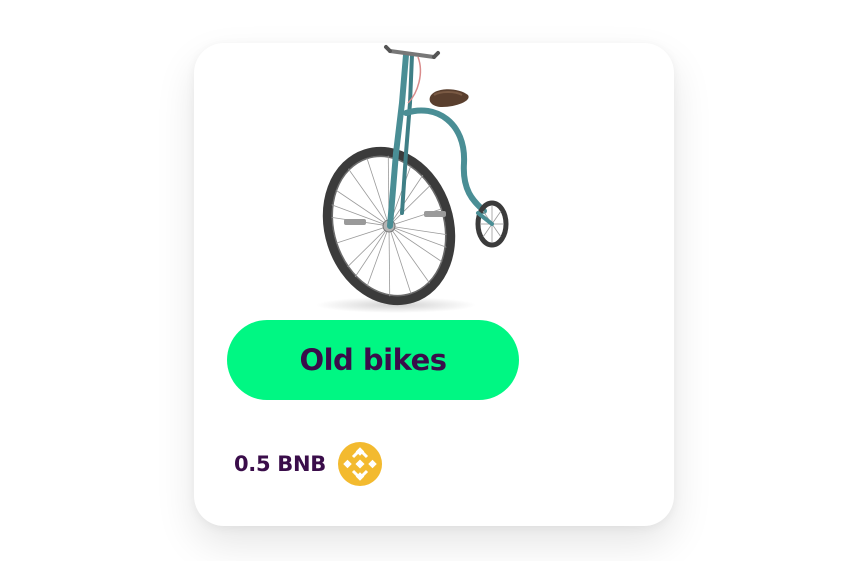 This screenshot has width=868, height=561. Describe the element at coordinates (360, 464) in the screenshot. I see `bnb-coin-icon` at that location.